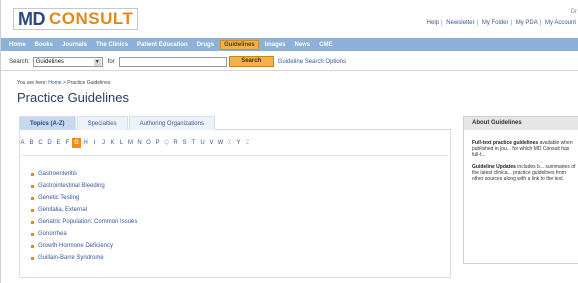 The height and width of the screenshot is (283, 578). What do you see at coordinates (31, 143) in the screenshot?
I see `letter-b: B` at bounding box center [31, 143].